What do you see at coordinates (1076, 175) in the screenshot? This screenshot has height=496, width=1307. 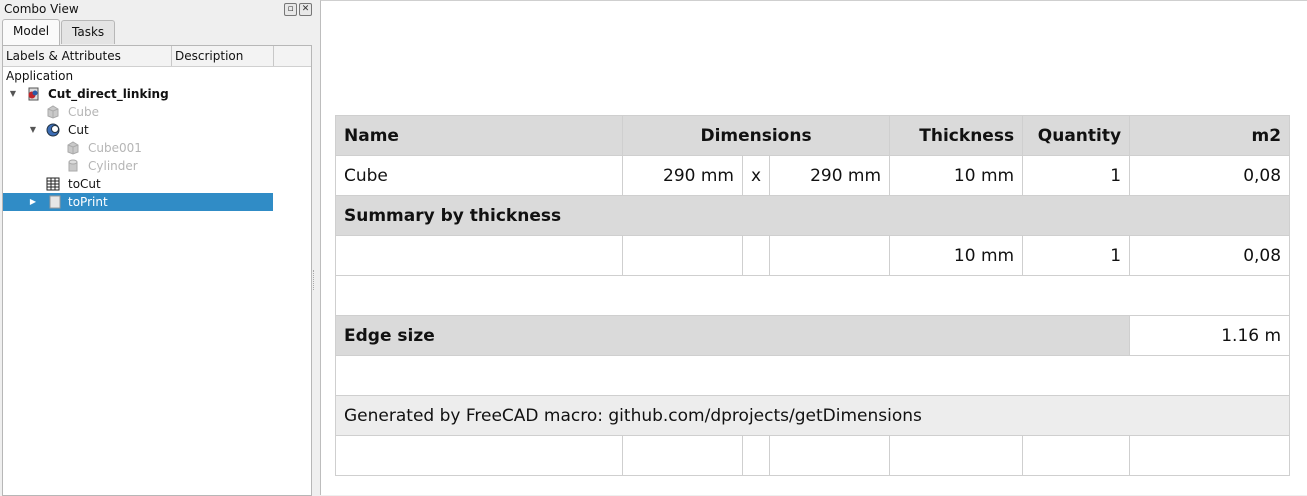 I see `cell-quantity: 1` at bounding box center [1076, 175].